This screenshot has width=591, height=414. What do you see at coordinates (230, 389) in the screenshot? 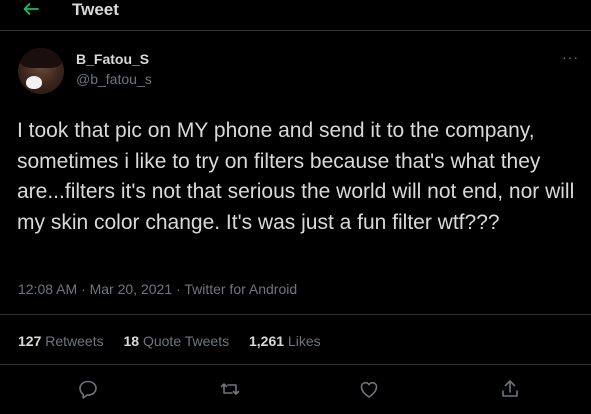
I see `retweet-icon` at bounding box center [230, 389].